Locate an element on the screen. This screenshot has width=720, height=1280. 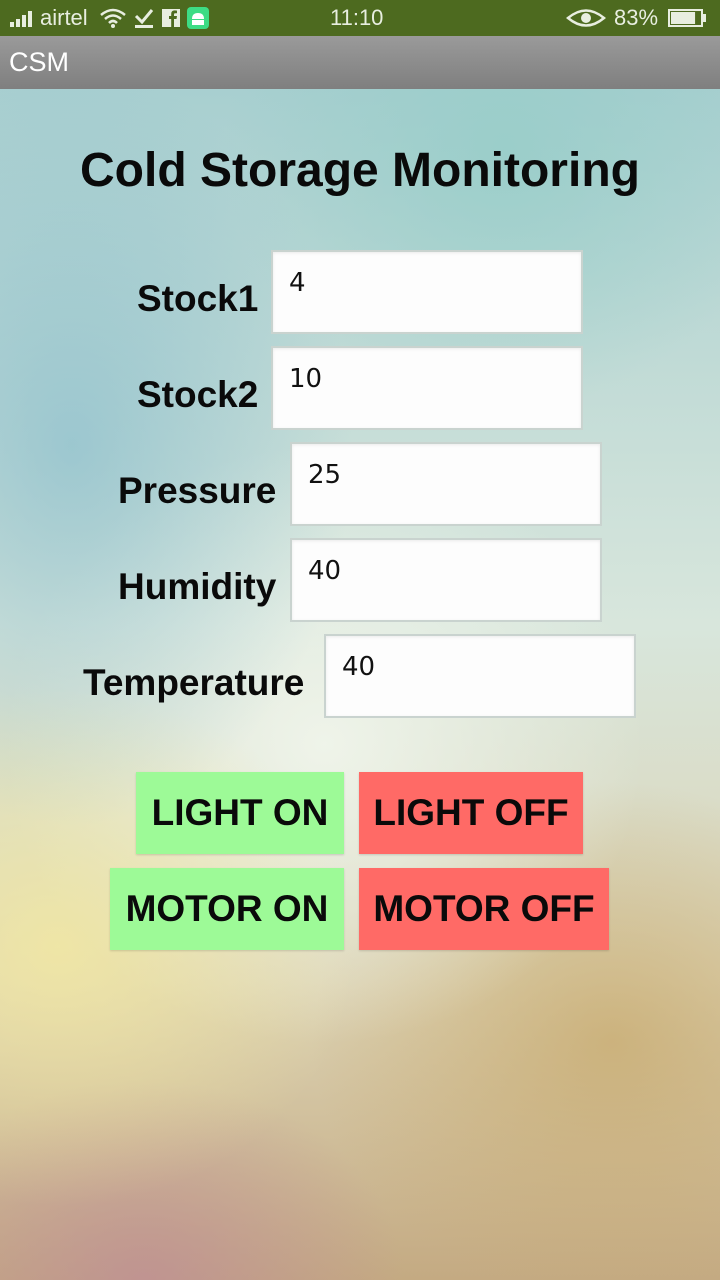
status-bar: airtel 11:10 83% is located at coordinates (360, 18).